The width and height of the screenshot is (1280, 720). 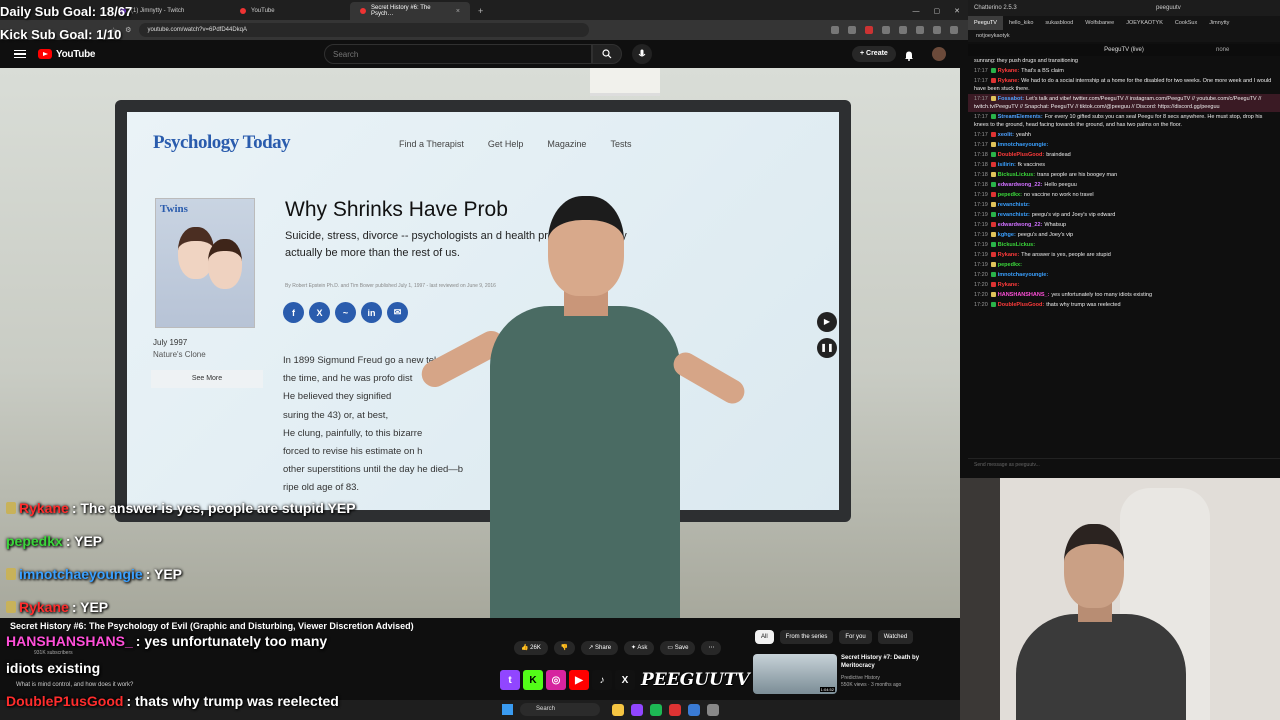 What do you see at coordinates (1124, 265) in the screenshot?
I see `chat-message-row: 17:19 pepedkx:` at bounding box center [1124, 265].